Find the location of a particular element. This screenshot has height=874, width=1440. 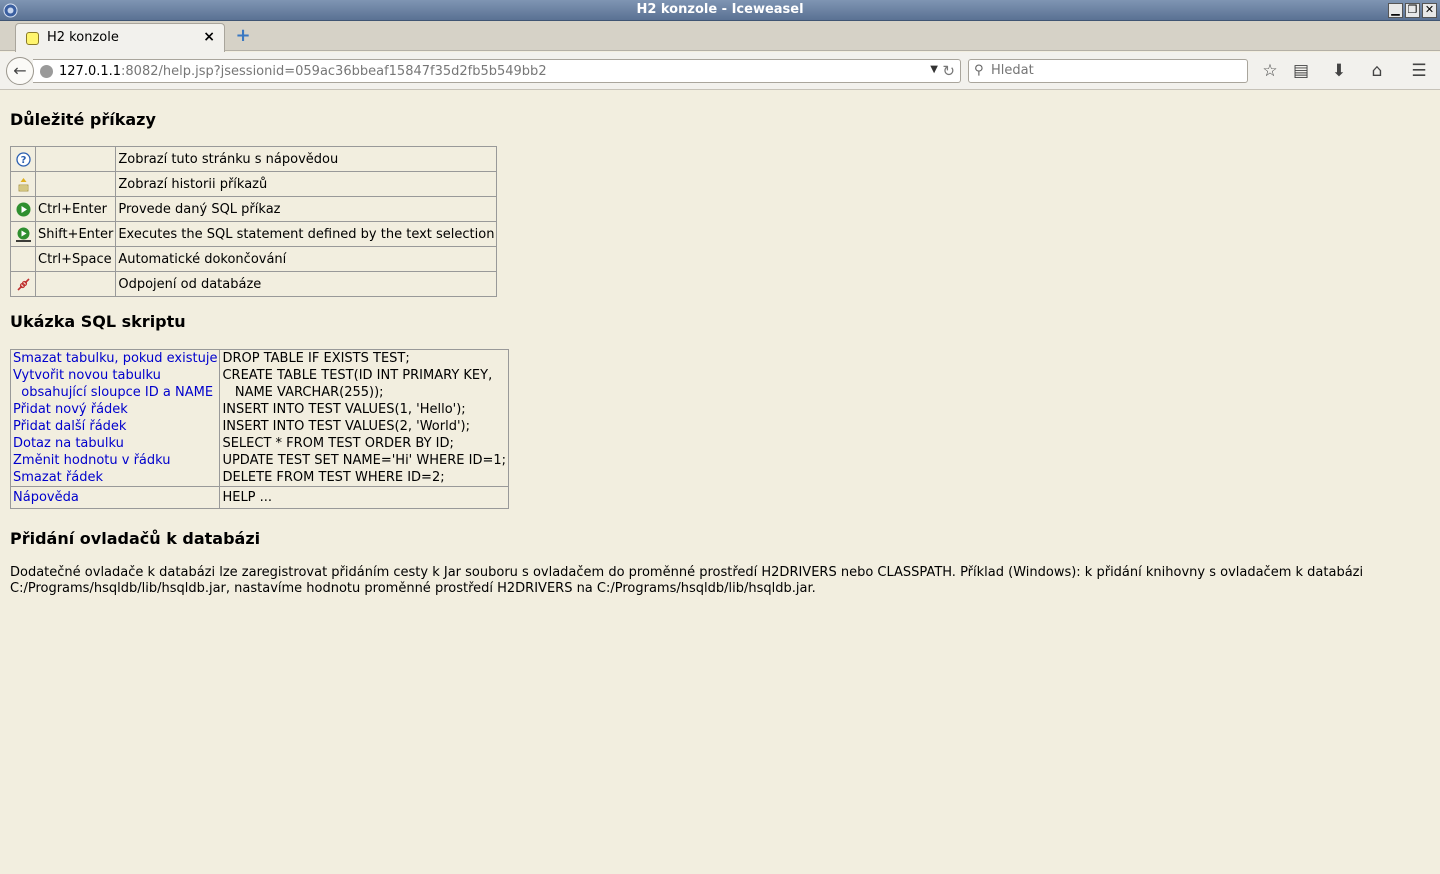

sql-code-line: INSERT INTO TEST VALUES(1, 'Hello'); is located at coordinates (344, 409).